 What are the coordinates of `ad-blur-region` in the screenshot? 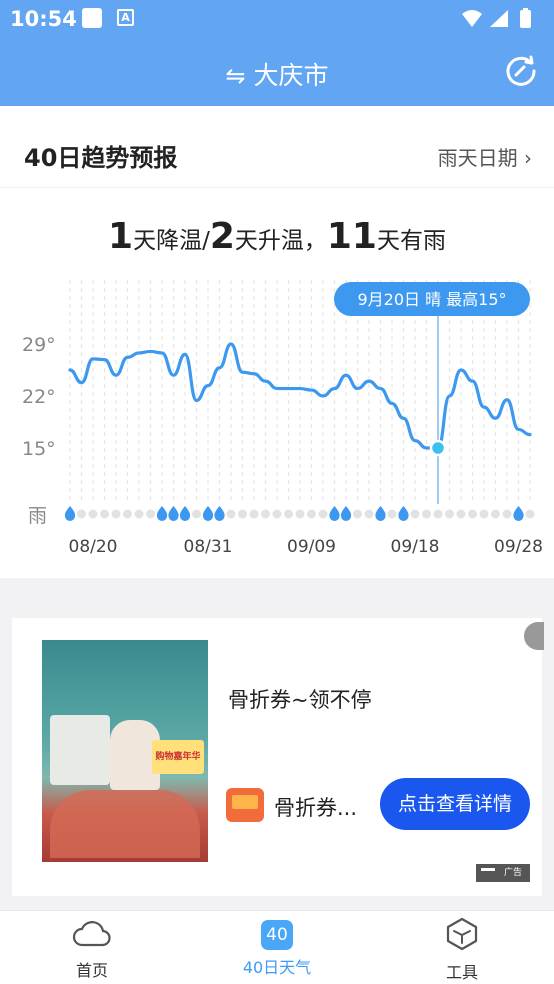 It's located at (125, 824).